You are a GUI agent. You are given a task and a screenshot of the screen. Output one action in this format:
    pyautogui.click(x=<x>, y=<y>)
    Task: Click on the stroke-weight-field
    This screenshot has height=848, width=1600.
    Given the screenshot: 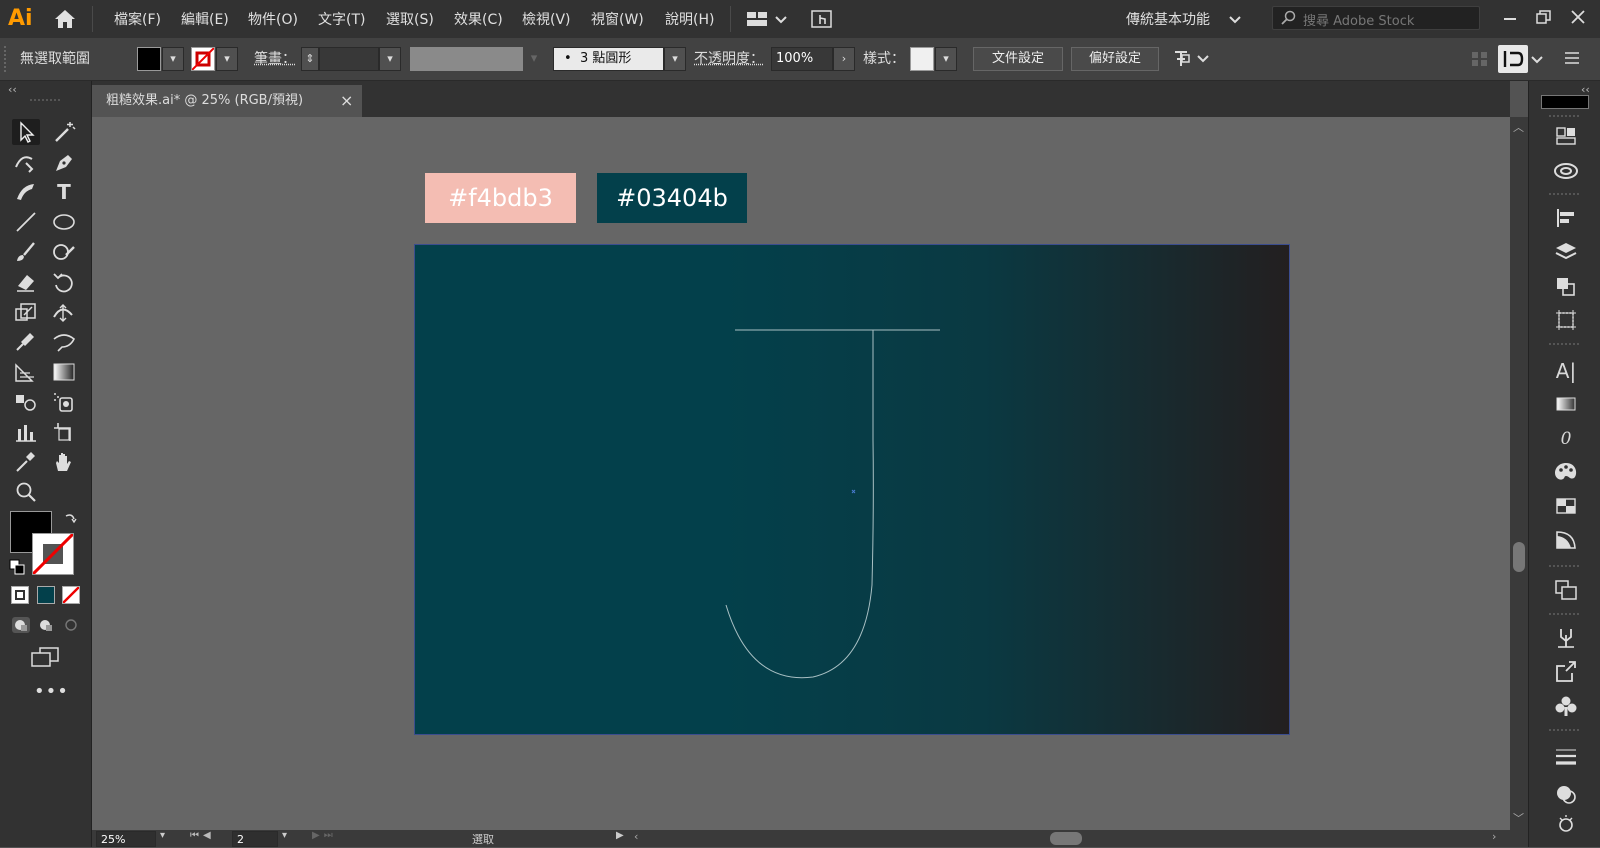 What is the action you would take?
    pyautogui.click(x=349, y=59)
    